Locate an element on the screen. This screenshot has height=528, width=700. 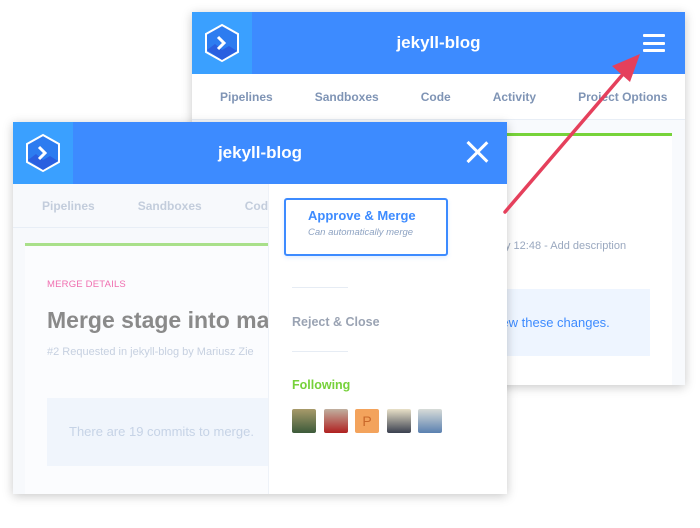
approve-label: Approve & Merge is located at coordinates (362, 215).